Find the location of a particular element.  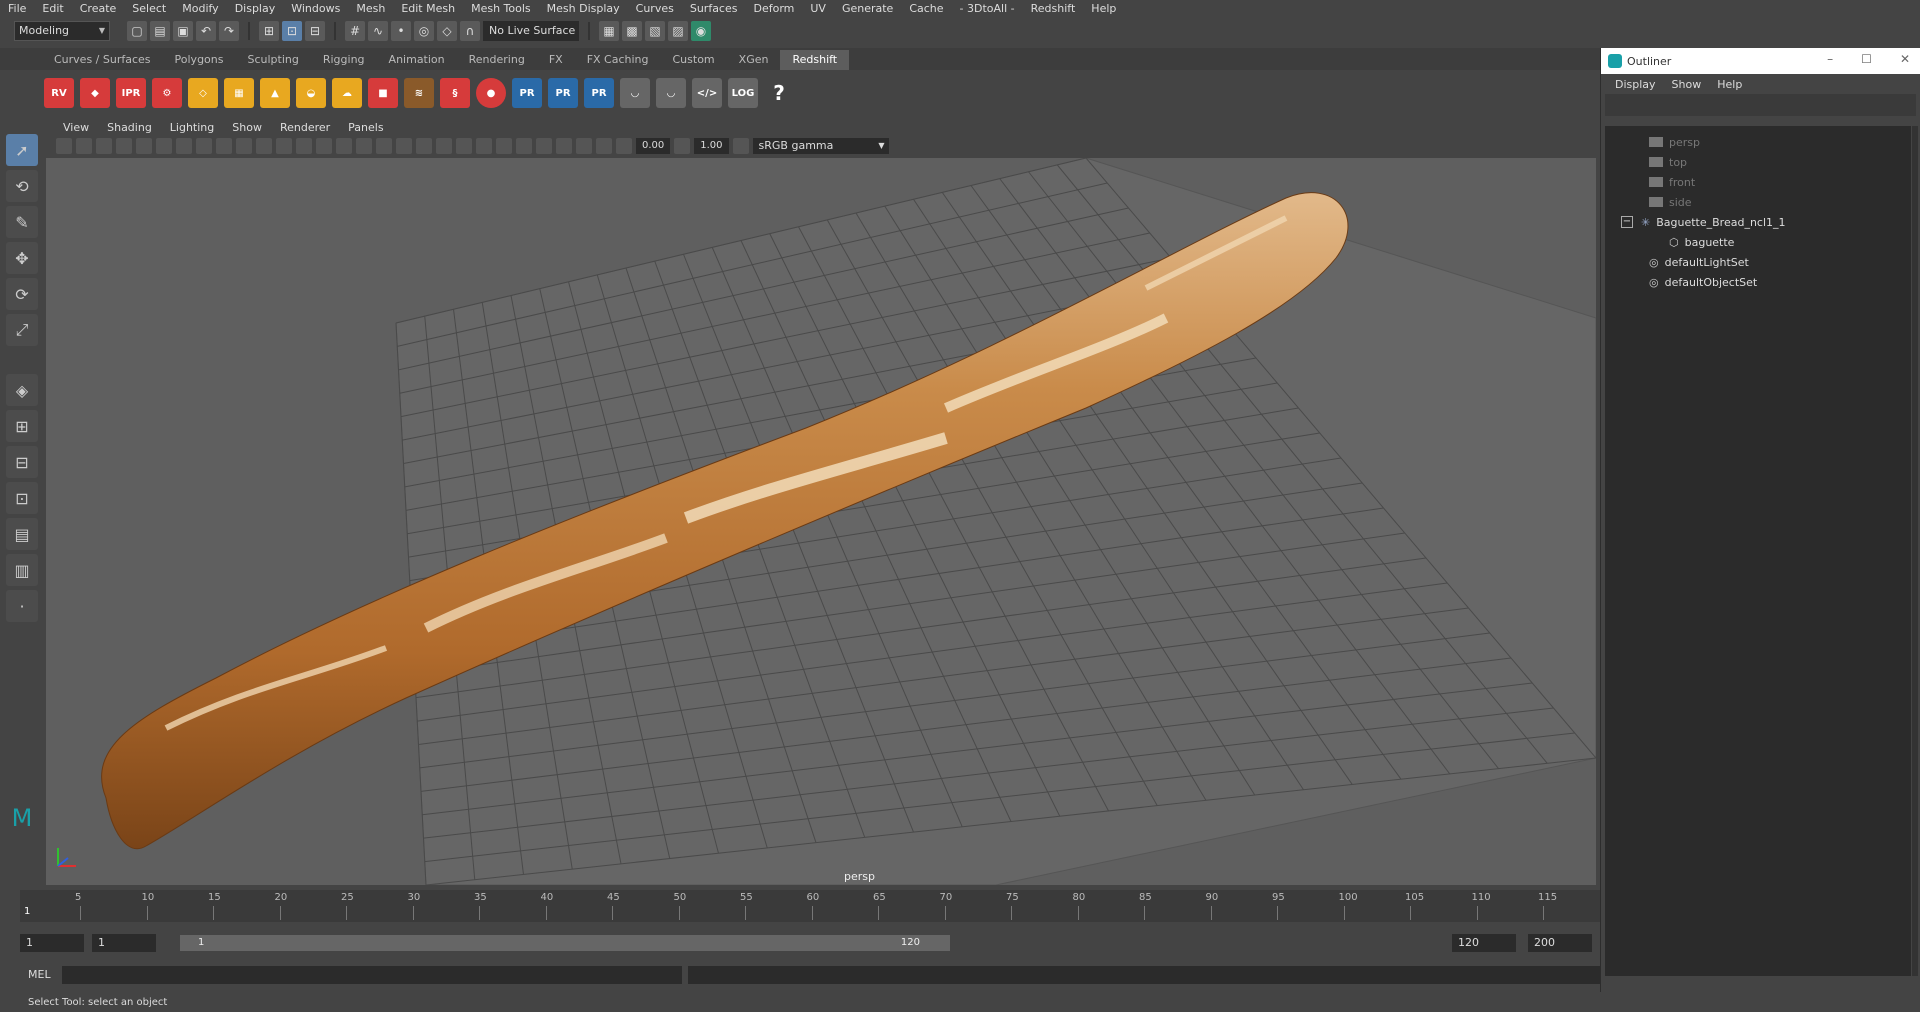

textured-icon is located at coordinates (404, 146).